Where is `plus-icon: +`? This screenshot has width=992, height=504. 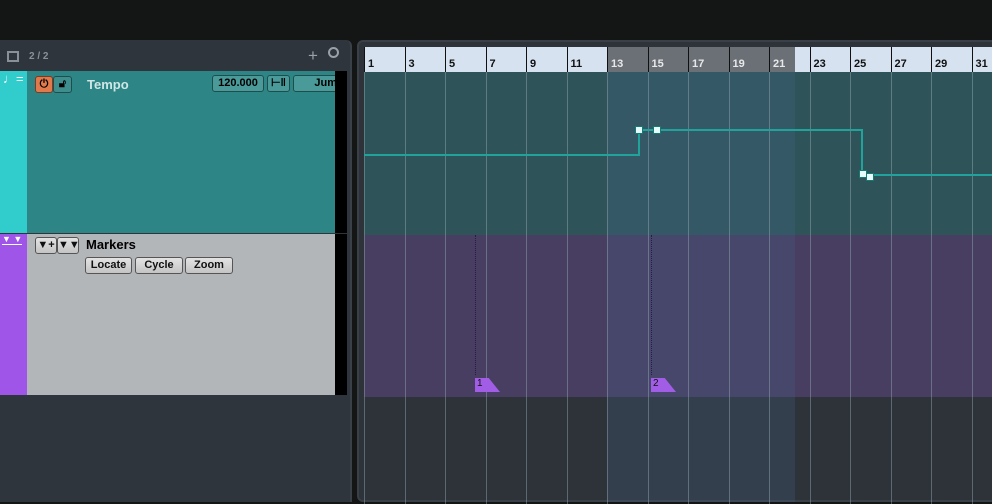
plus-icon: + is located at coordinates (313, 56).